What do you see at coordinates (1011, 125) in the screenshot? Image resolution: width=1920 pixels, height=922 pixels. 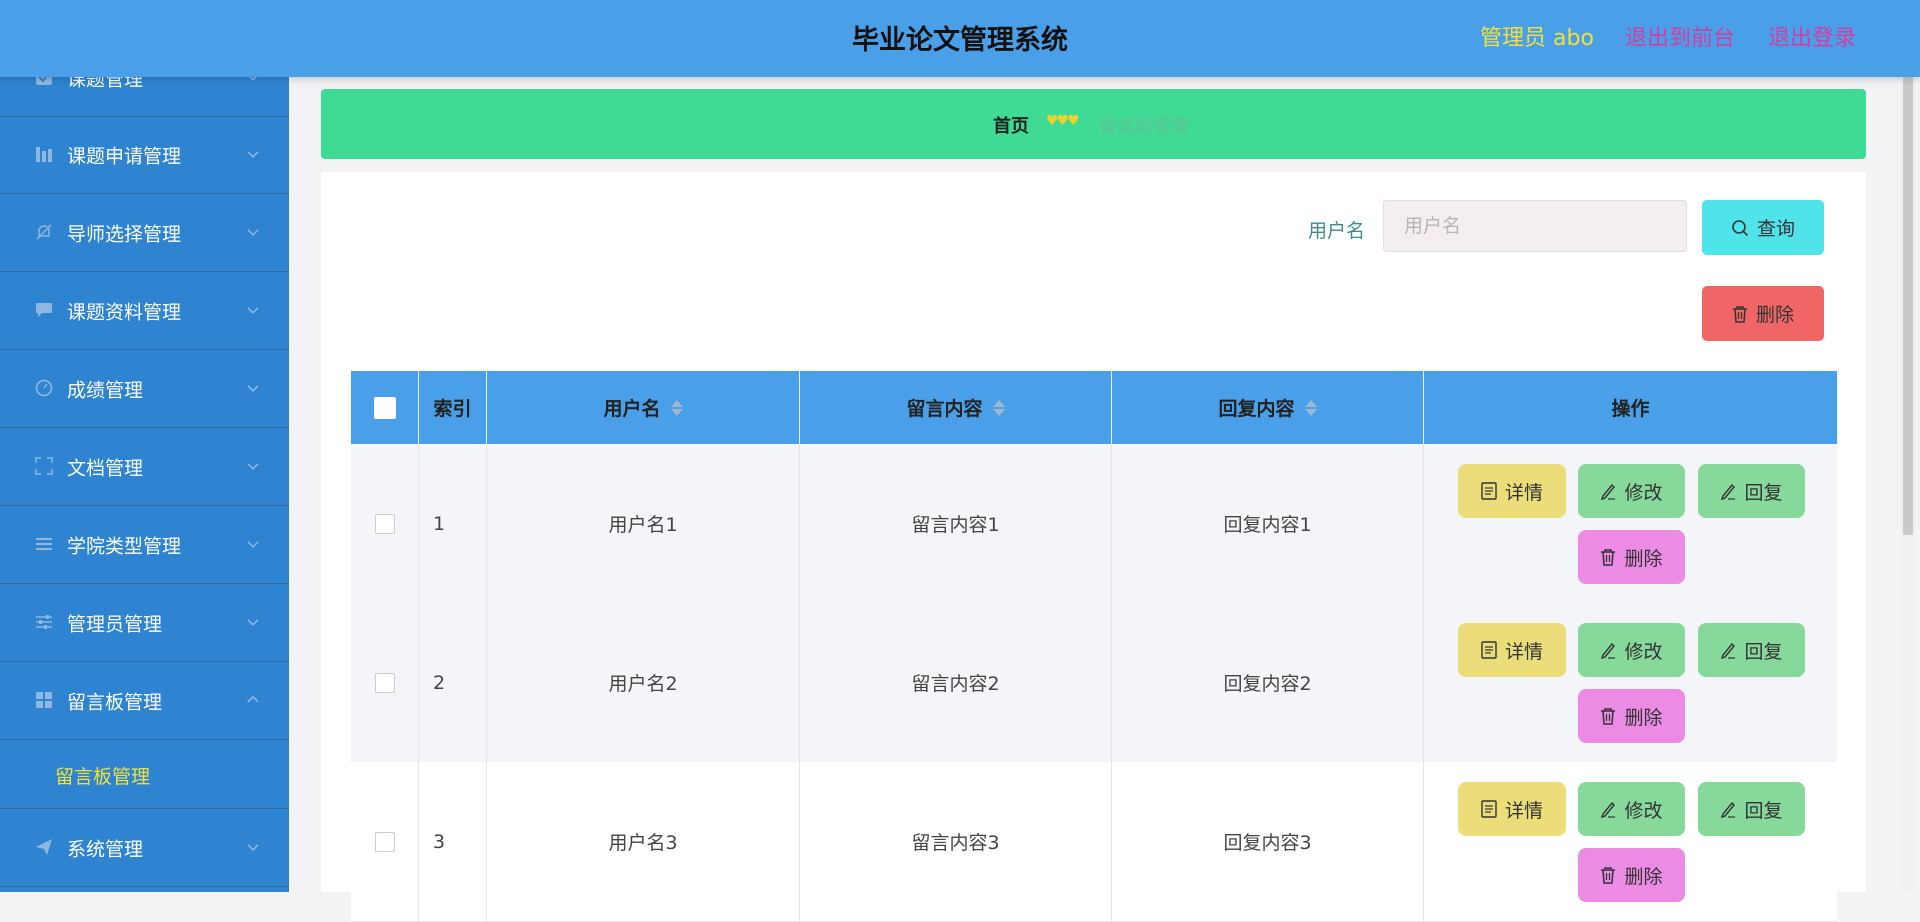 I see `breadcrumb-home: 首页` at bounding box center [1011, 125].